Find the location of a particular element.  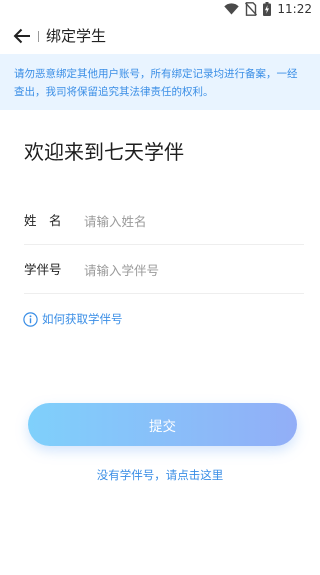

nav-bar: 绑定学生 is located at coordinates (160, 36).